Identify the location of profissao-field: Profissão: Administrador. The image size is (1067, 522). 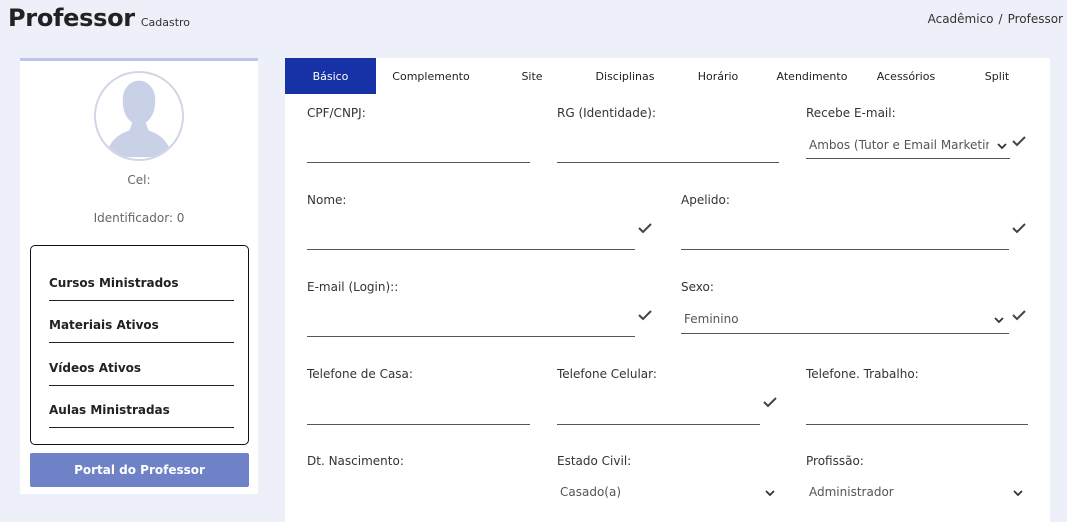
(917, 483).